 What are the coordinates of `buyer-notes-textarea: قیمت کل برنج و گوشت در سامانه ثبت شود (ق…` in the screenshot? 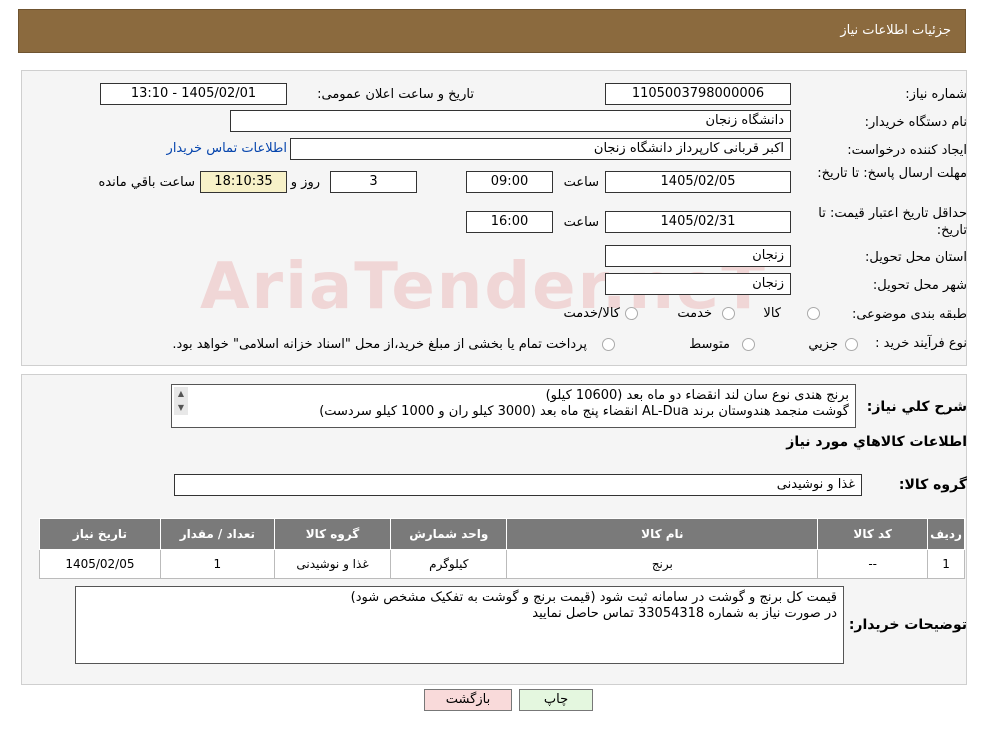 It's located at (459, 625).